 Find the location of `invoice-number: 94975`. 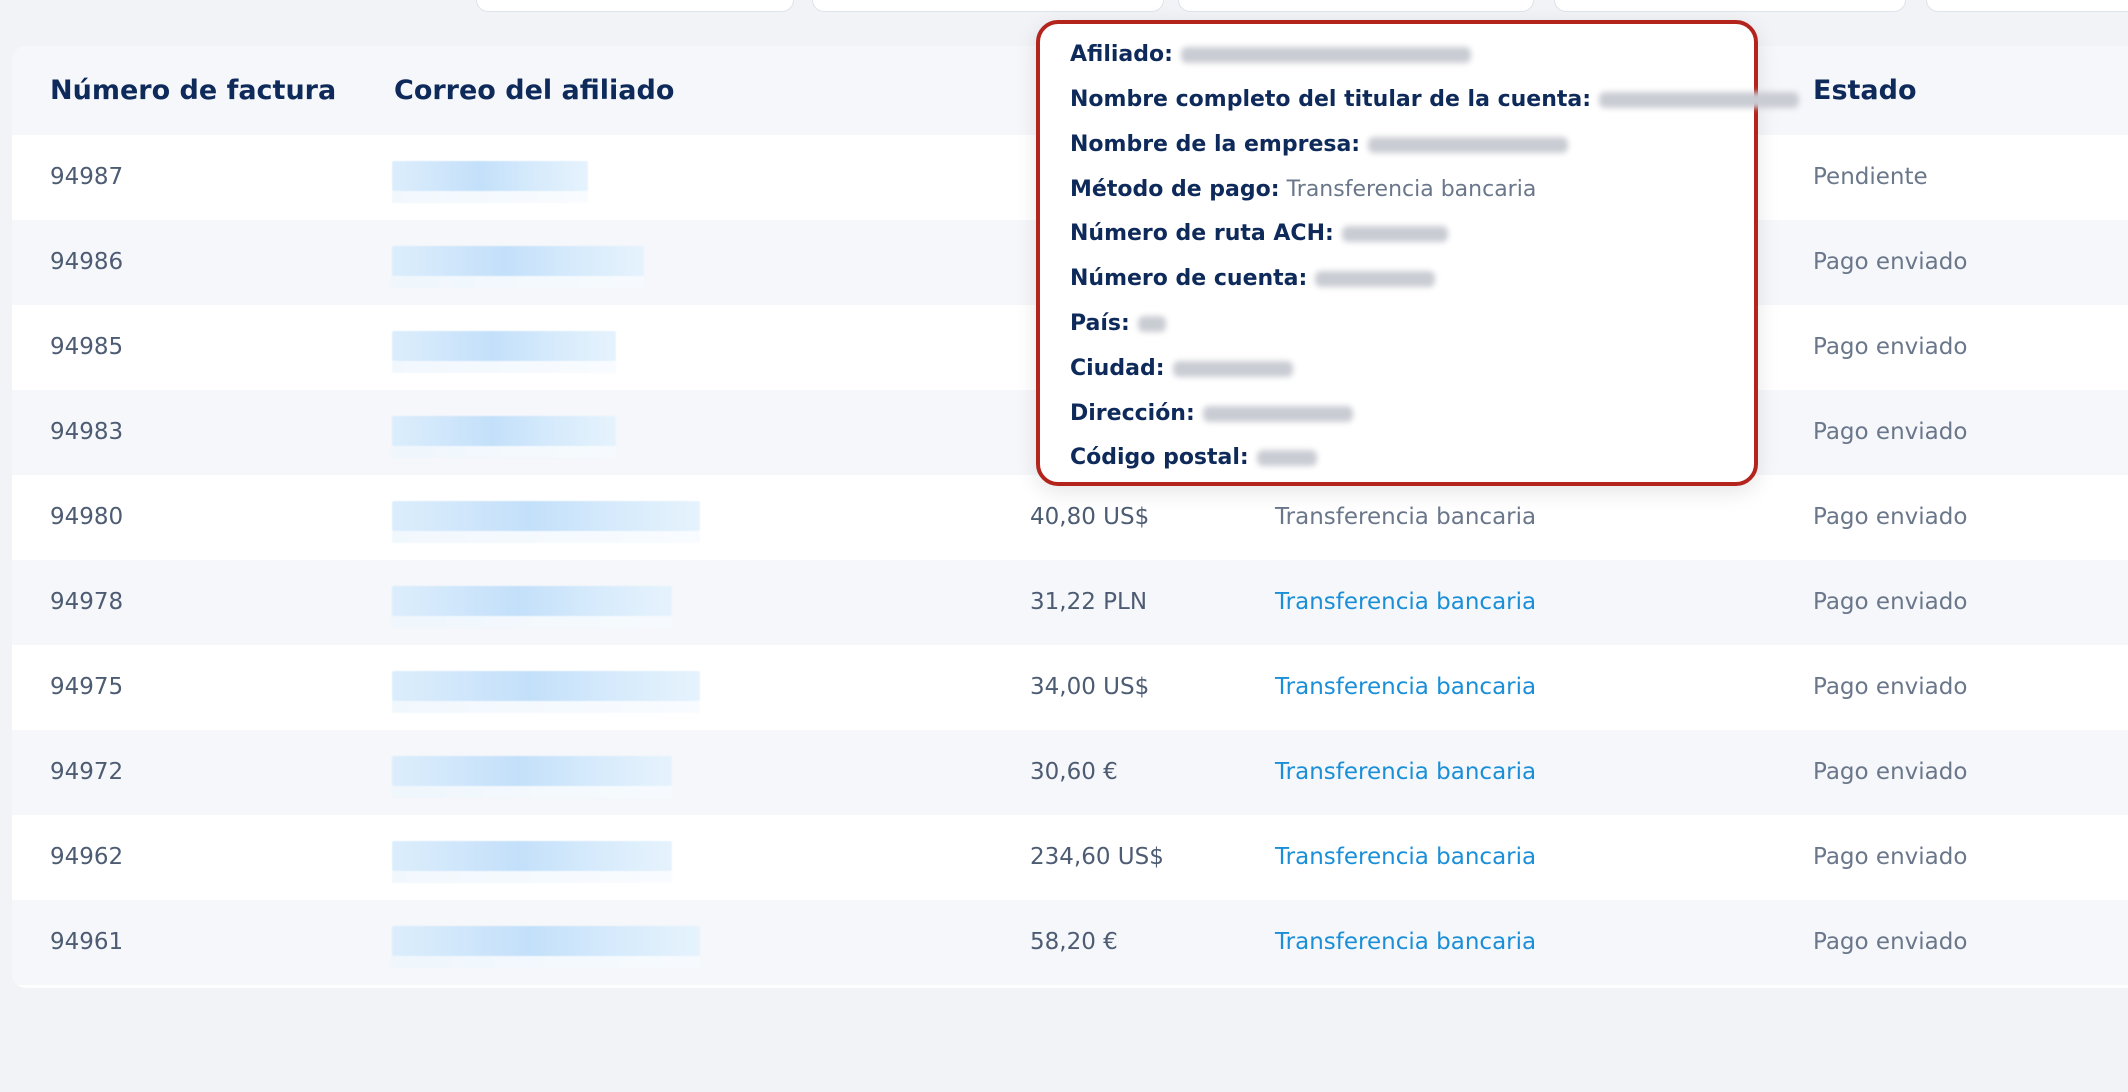

invoice-number: 94975 is located at coordinates (87, 687).